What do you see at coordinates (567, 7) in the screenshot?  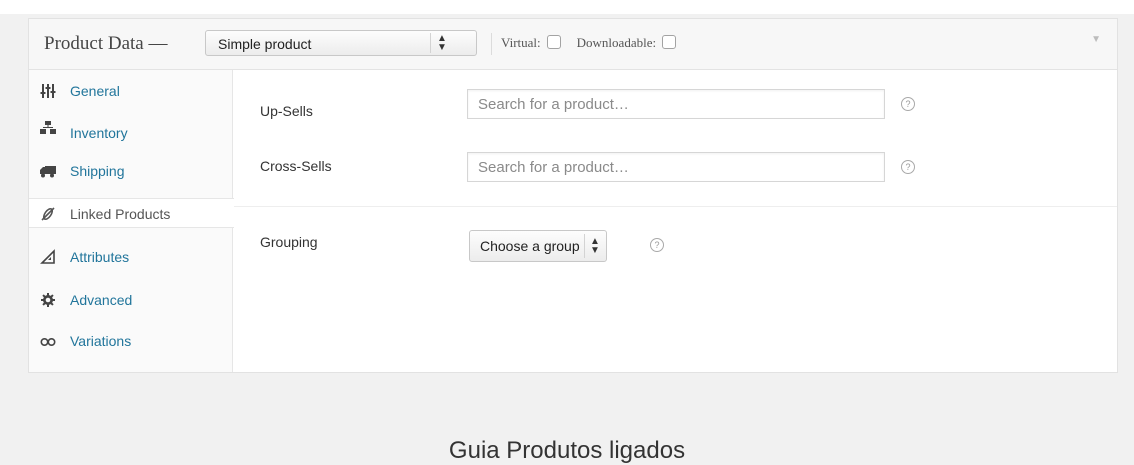 I see `top-margin` at bounding box center [567, 7].